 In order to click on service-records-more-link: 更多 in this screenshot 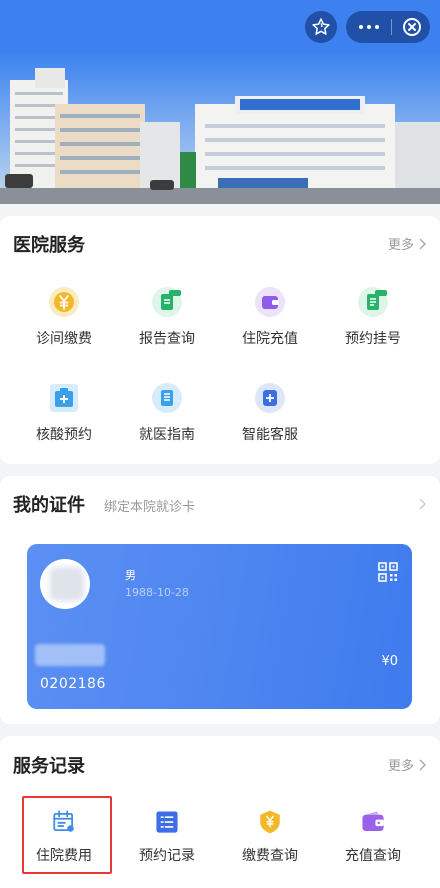, I will do `click(407, 764)`.